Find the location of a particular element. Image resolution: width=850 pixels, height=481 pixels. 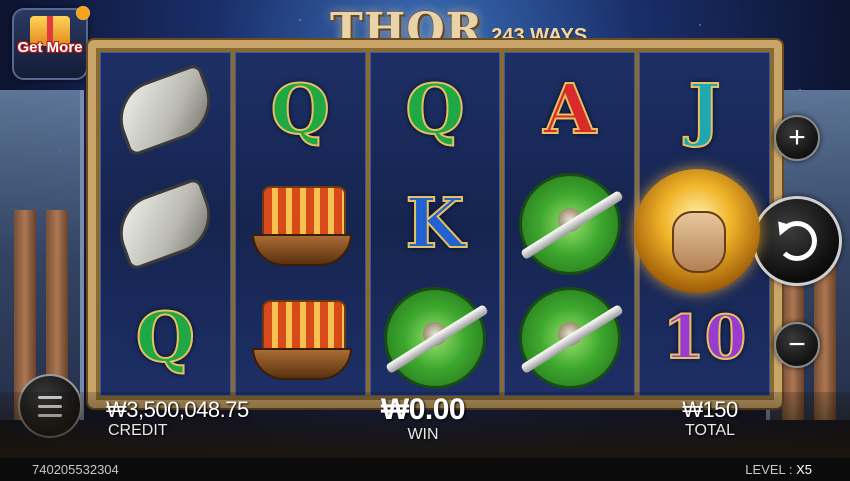

get-more-label: Get More is located at coordinates (50, 47).